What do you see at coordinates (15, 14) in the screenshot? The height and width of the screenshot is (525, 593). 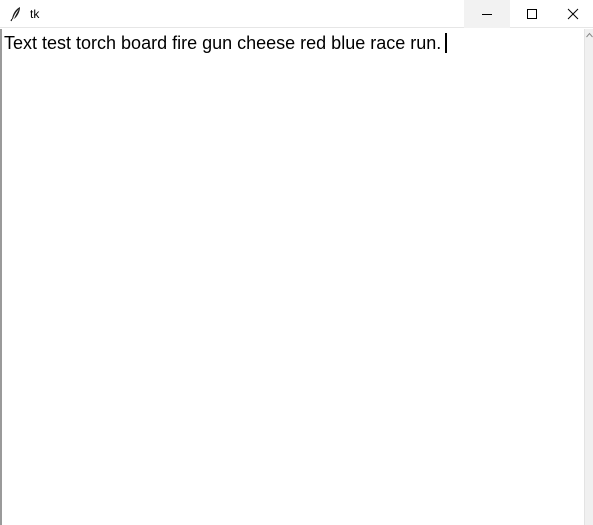 I see `tk-feather-icon` at bounding box center [15, 14].